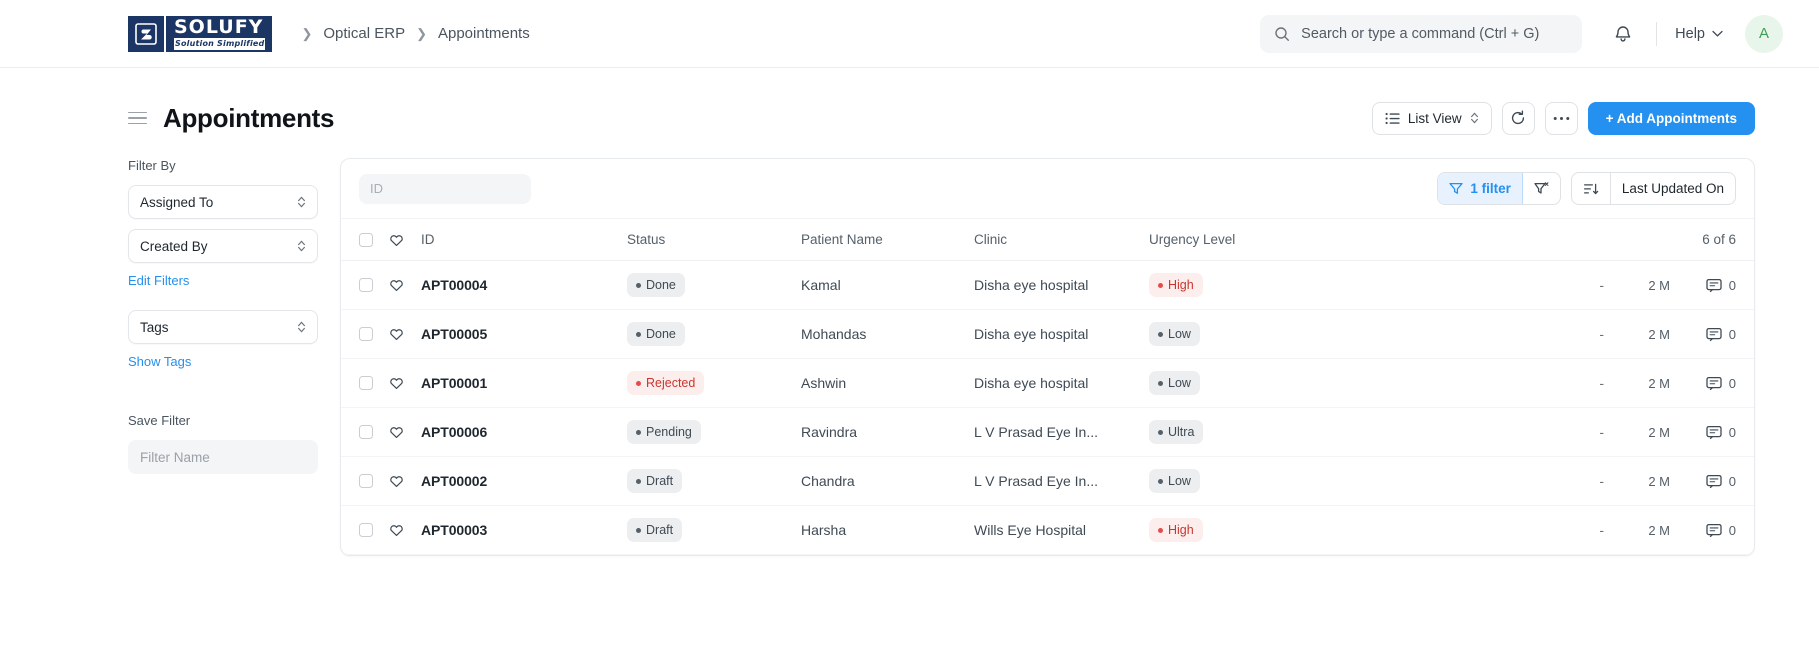  What do you see at coordinates (1714, 383) in the screenshot?
I see `comment-icon` at bounding box center [1714, 383].